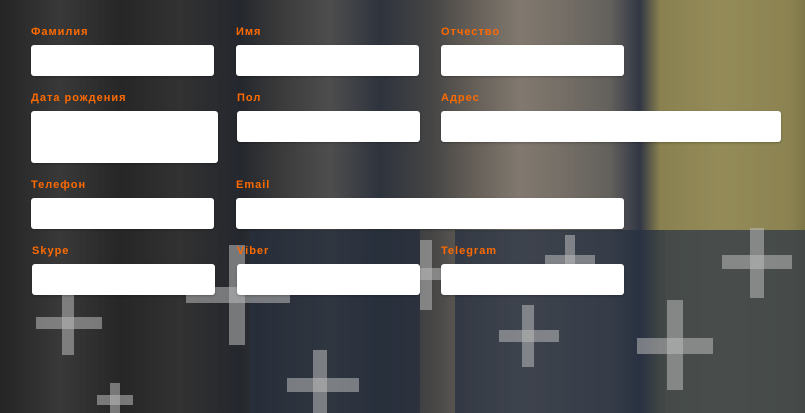 The height and width of the screenshot is (413, 805). What do you see at coordinates (60, 32) in the screenshot?
I see `surname-label: Фамилия` at bounding box center [60, 32].